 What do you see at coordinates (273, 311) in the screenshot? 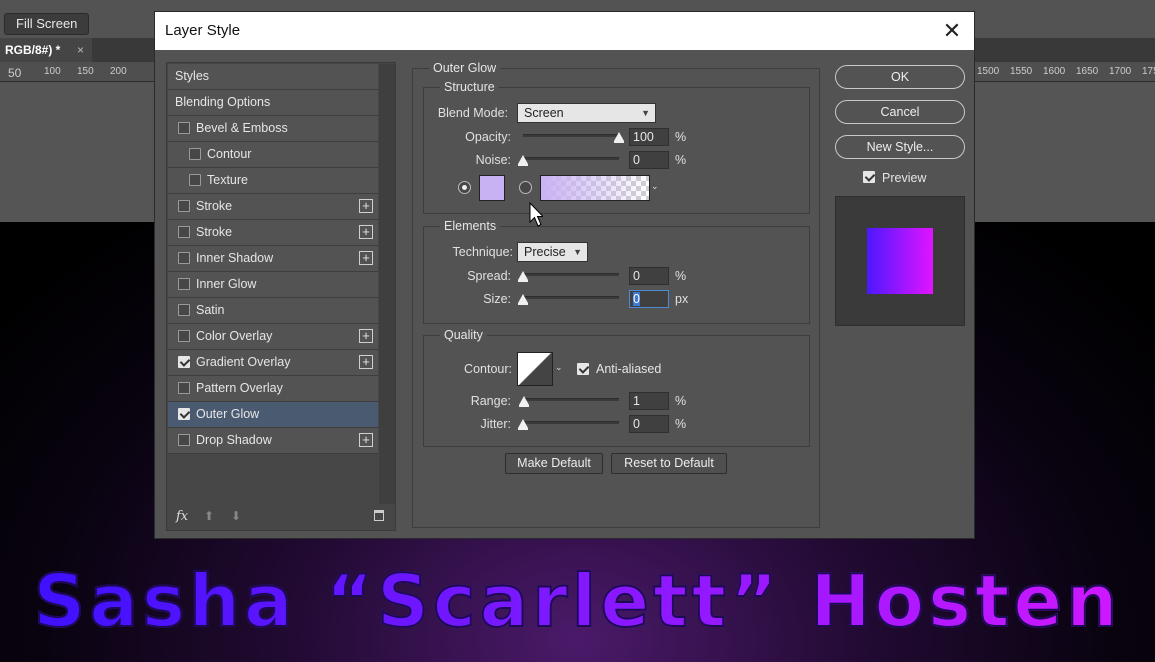
I see `style-list-item: Satin` at bounding box center [273, 311].